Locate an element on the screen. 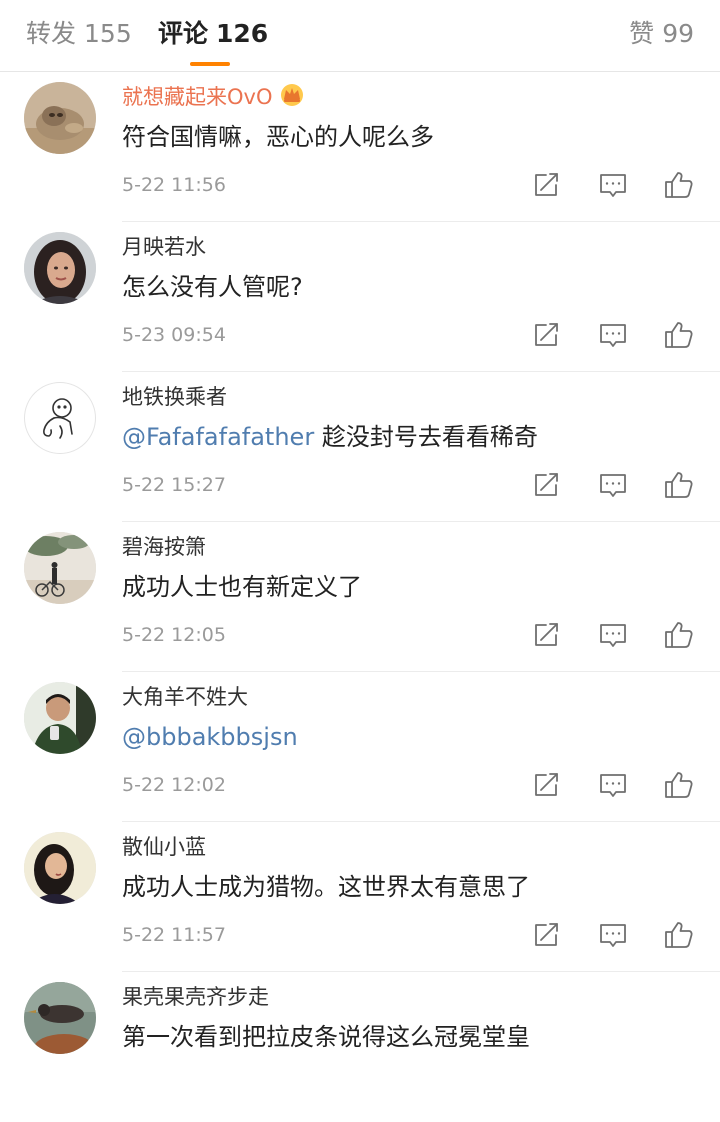 The width and height of the screenshot is (720, 1122). comment-text: 成功人士成为猎物。这世界太有意思了 is located at coordinates (326, 887).